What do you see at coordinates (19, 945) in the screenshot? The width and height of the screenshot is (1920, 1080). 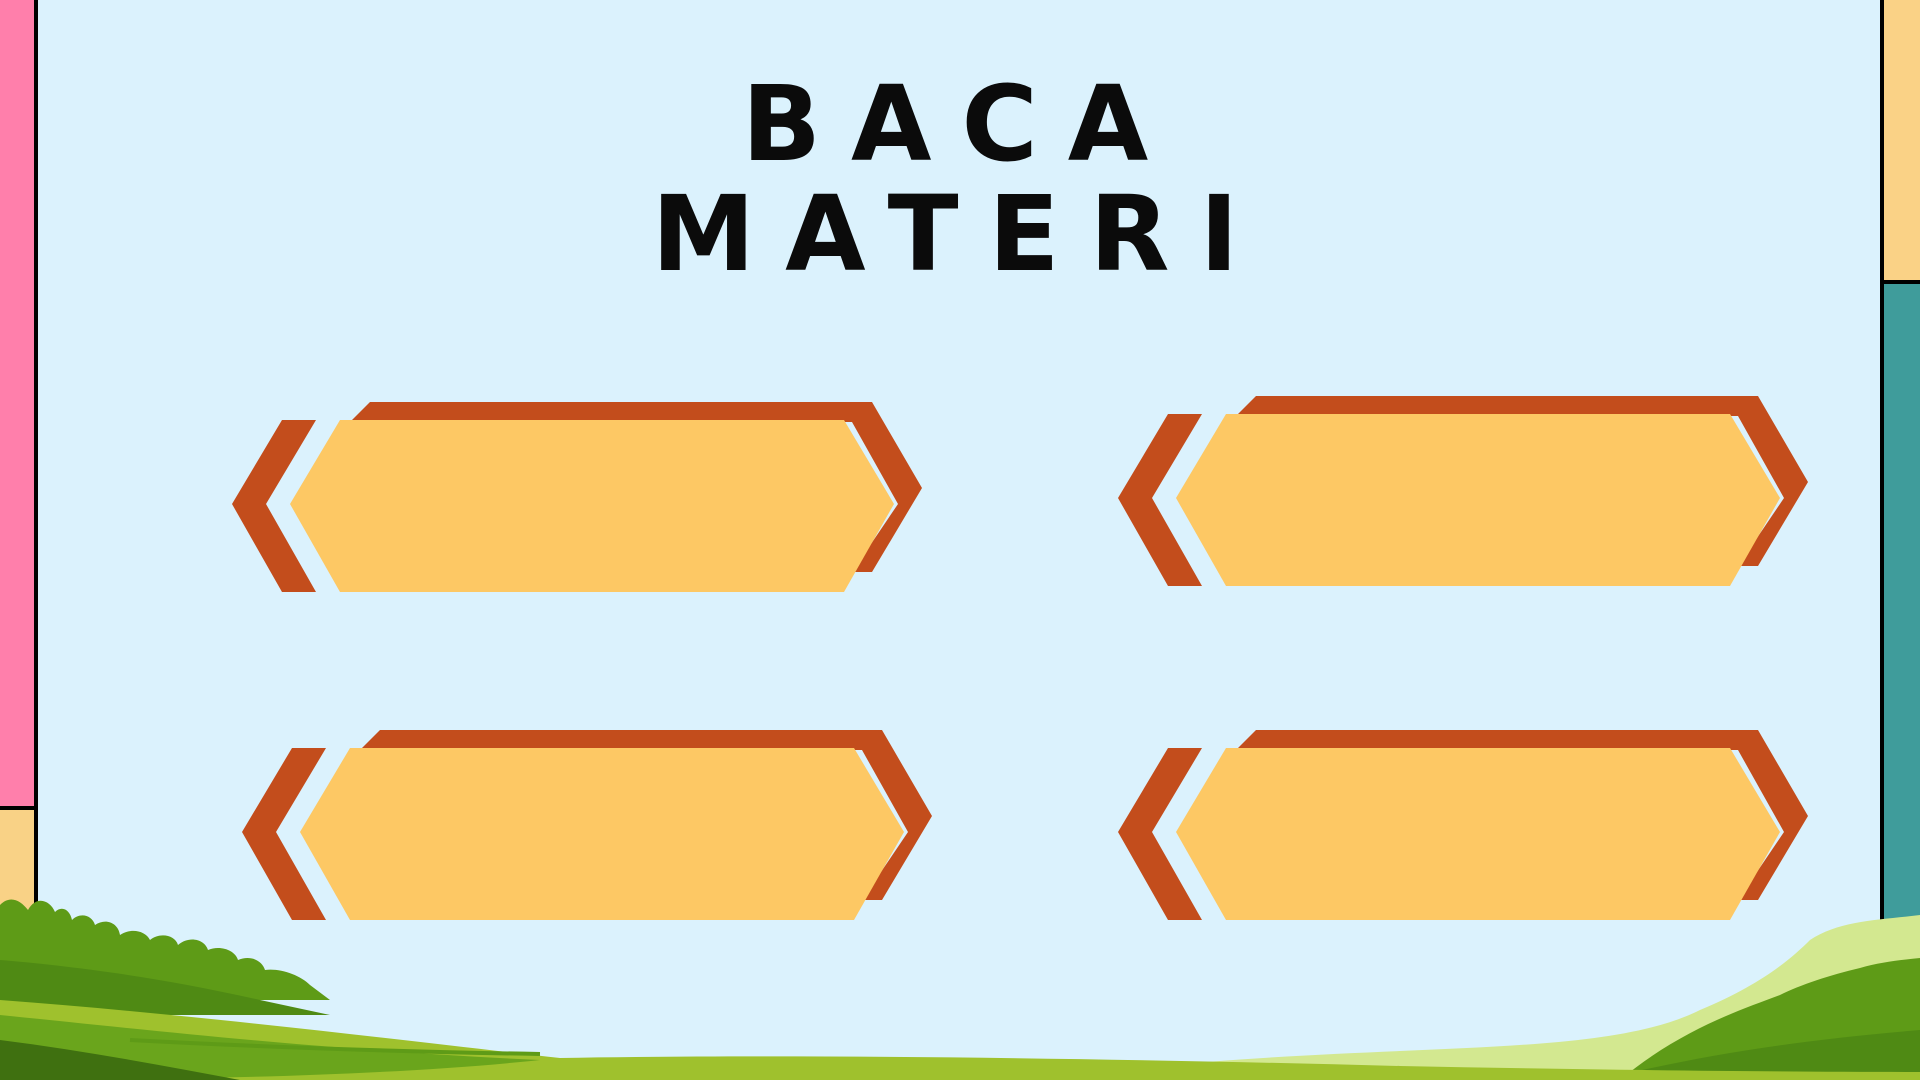 I see `left-strip-cream` at bounding box center [19, 945].